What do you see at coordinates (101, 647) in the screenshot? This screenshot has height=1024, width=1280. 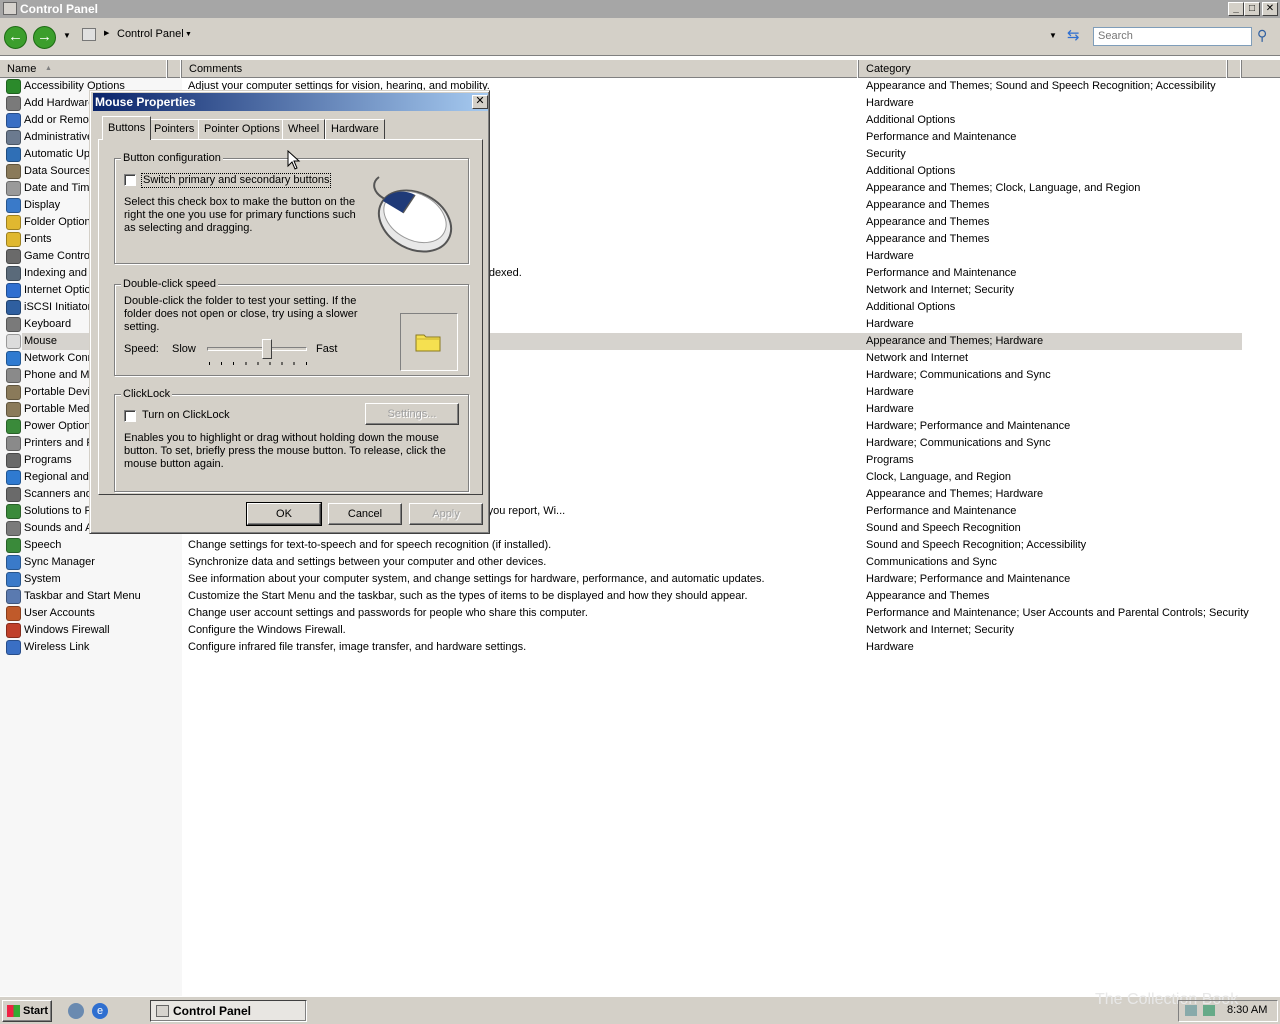 I see `item-name: Wireless Link` at bounding box center [101, 647].